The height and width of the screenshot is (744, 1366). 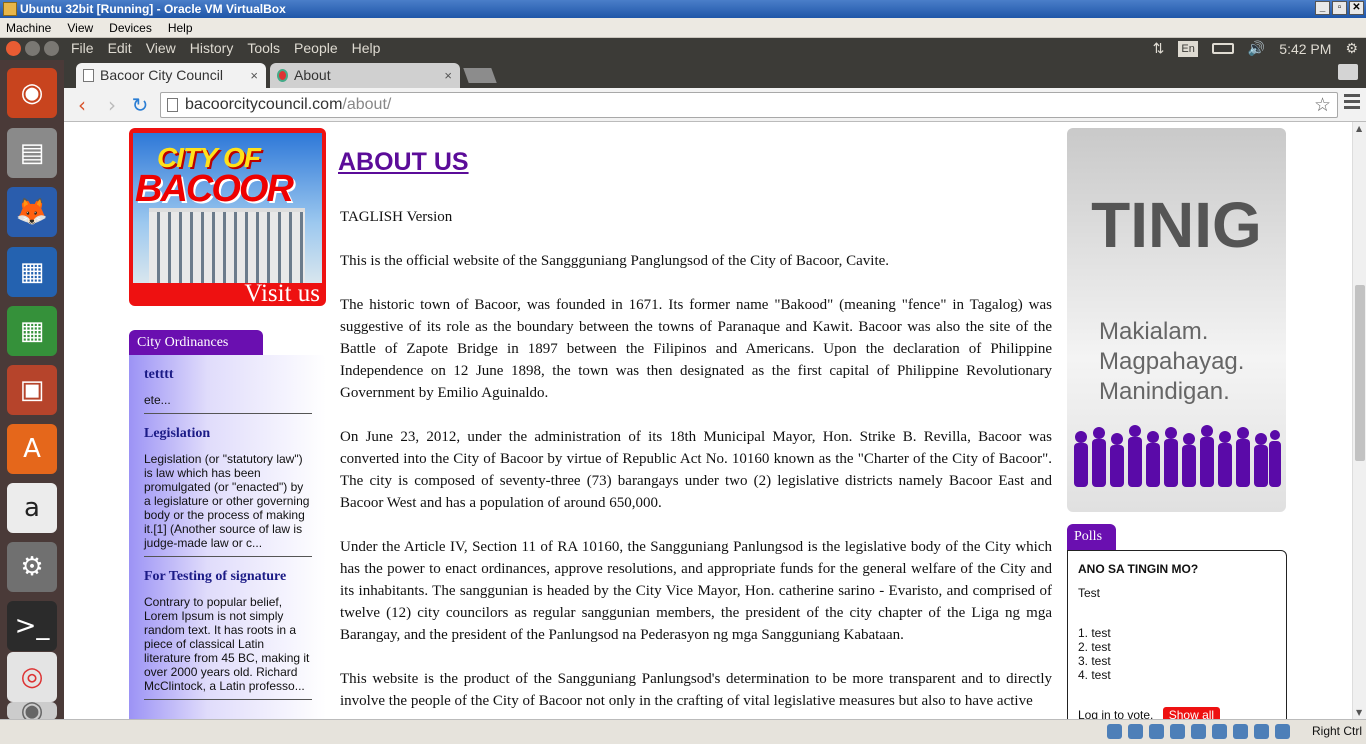 I want to click on browser-window-controls, so click(x=32, y=48).